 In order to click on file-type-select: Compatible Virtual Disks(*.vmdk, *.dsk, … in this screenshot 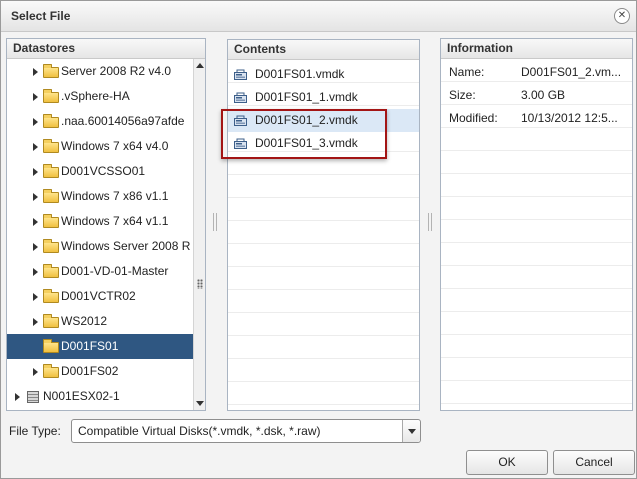, I will do `click(246, 431)`.